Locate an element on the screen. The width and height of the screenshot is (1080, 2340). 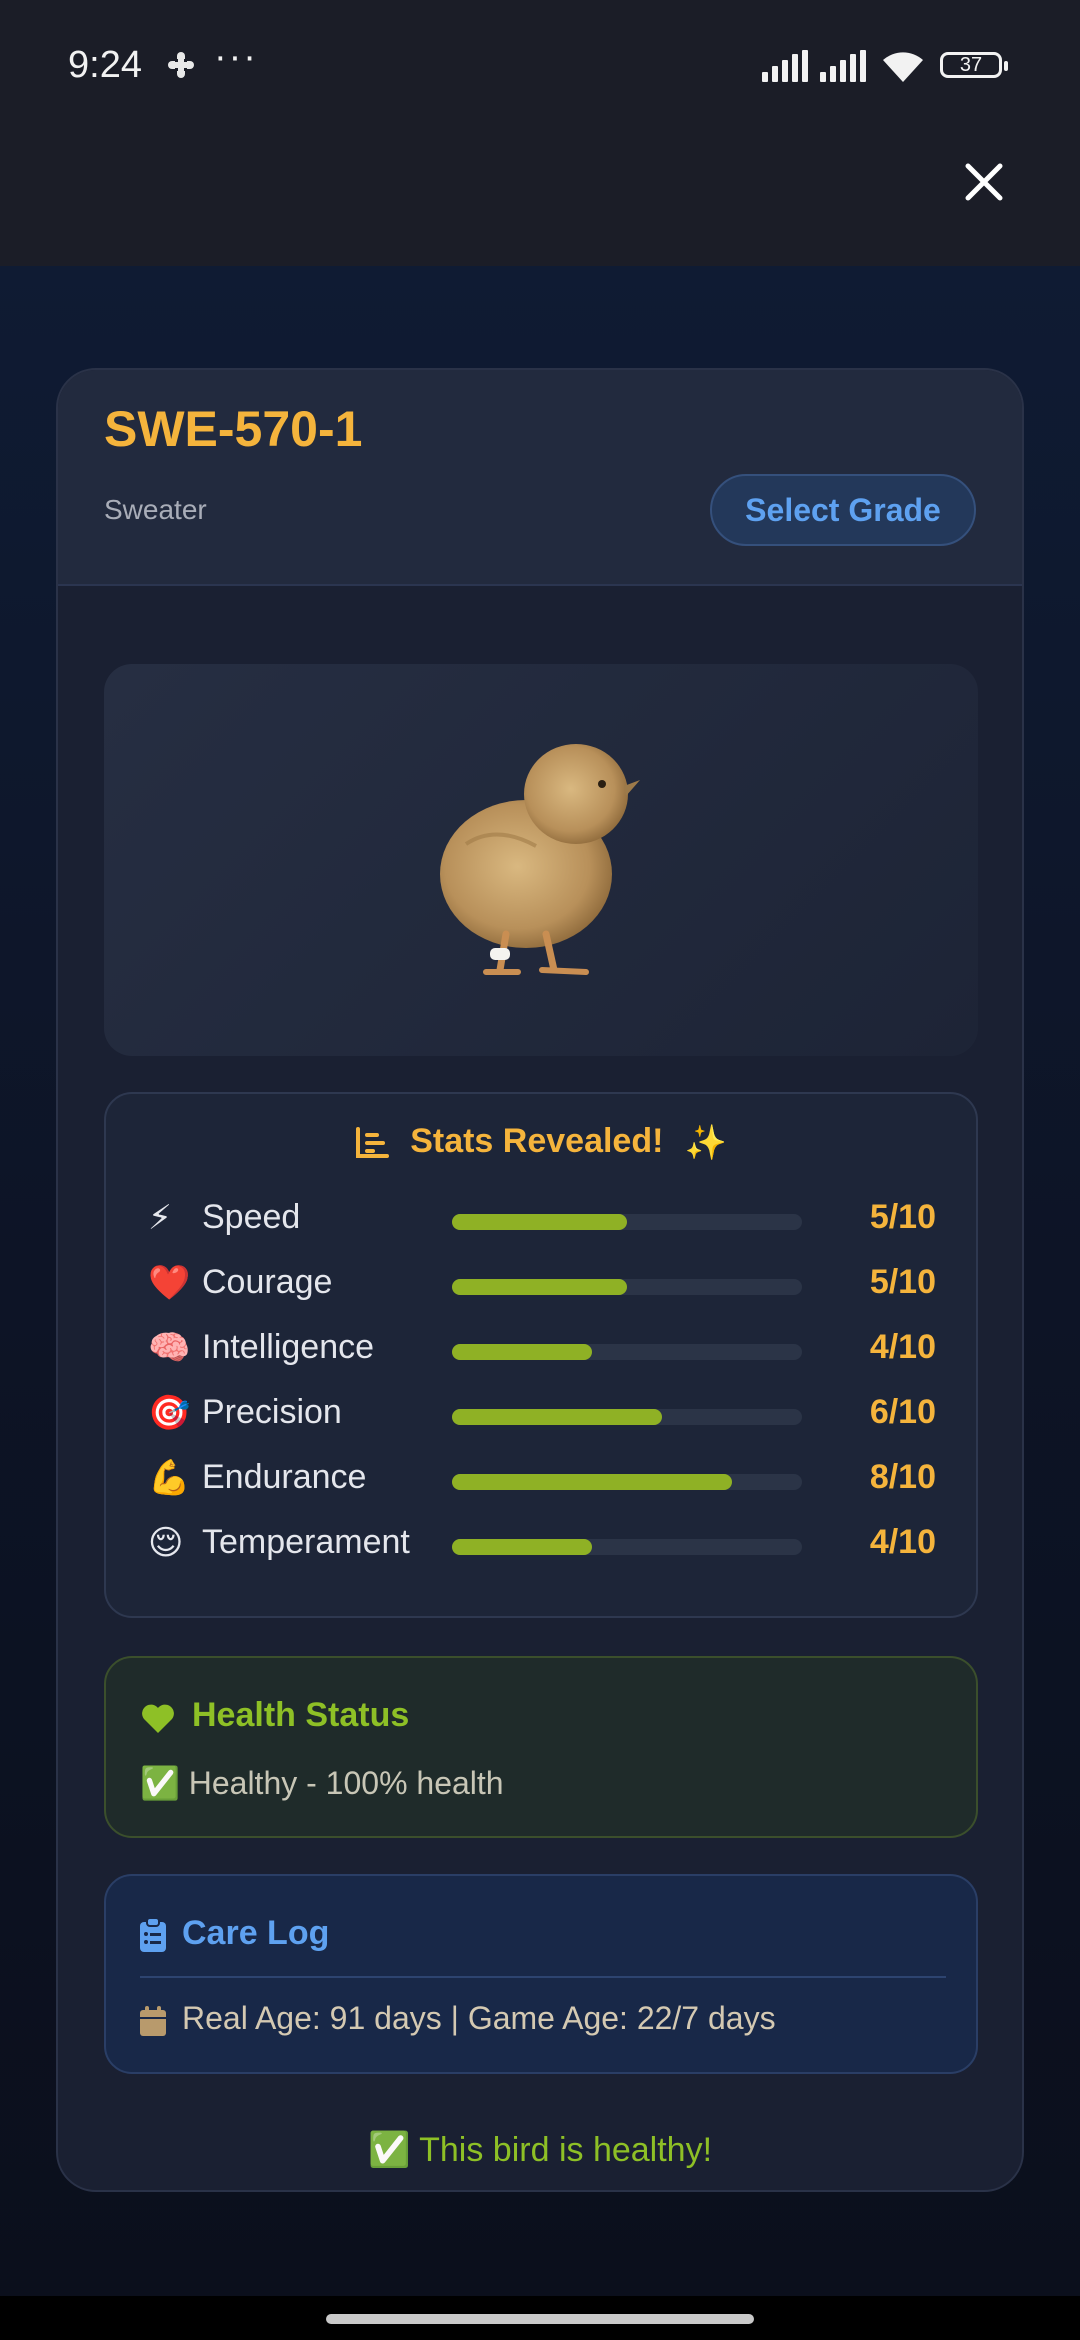
divider is located at coordinates (543, 1977).